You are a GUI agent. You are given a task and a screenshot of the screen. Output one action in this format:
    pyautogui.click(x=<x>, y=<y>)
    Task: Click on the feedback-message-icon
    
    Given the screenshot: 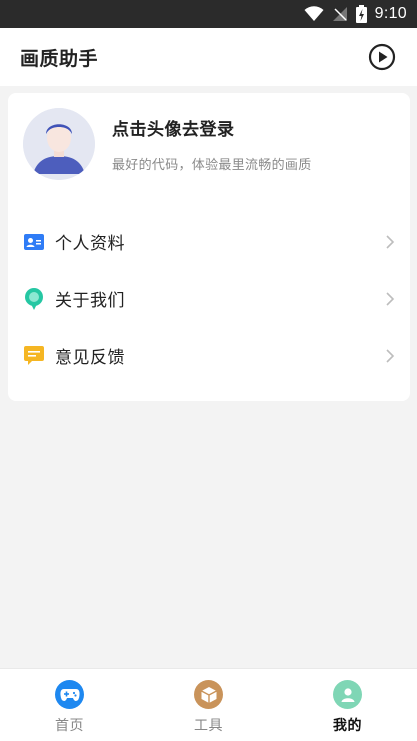 What is the action you would take?
    pyautogui.click(x=34, y=356)
    